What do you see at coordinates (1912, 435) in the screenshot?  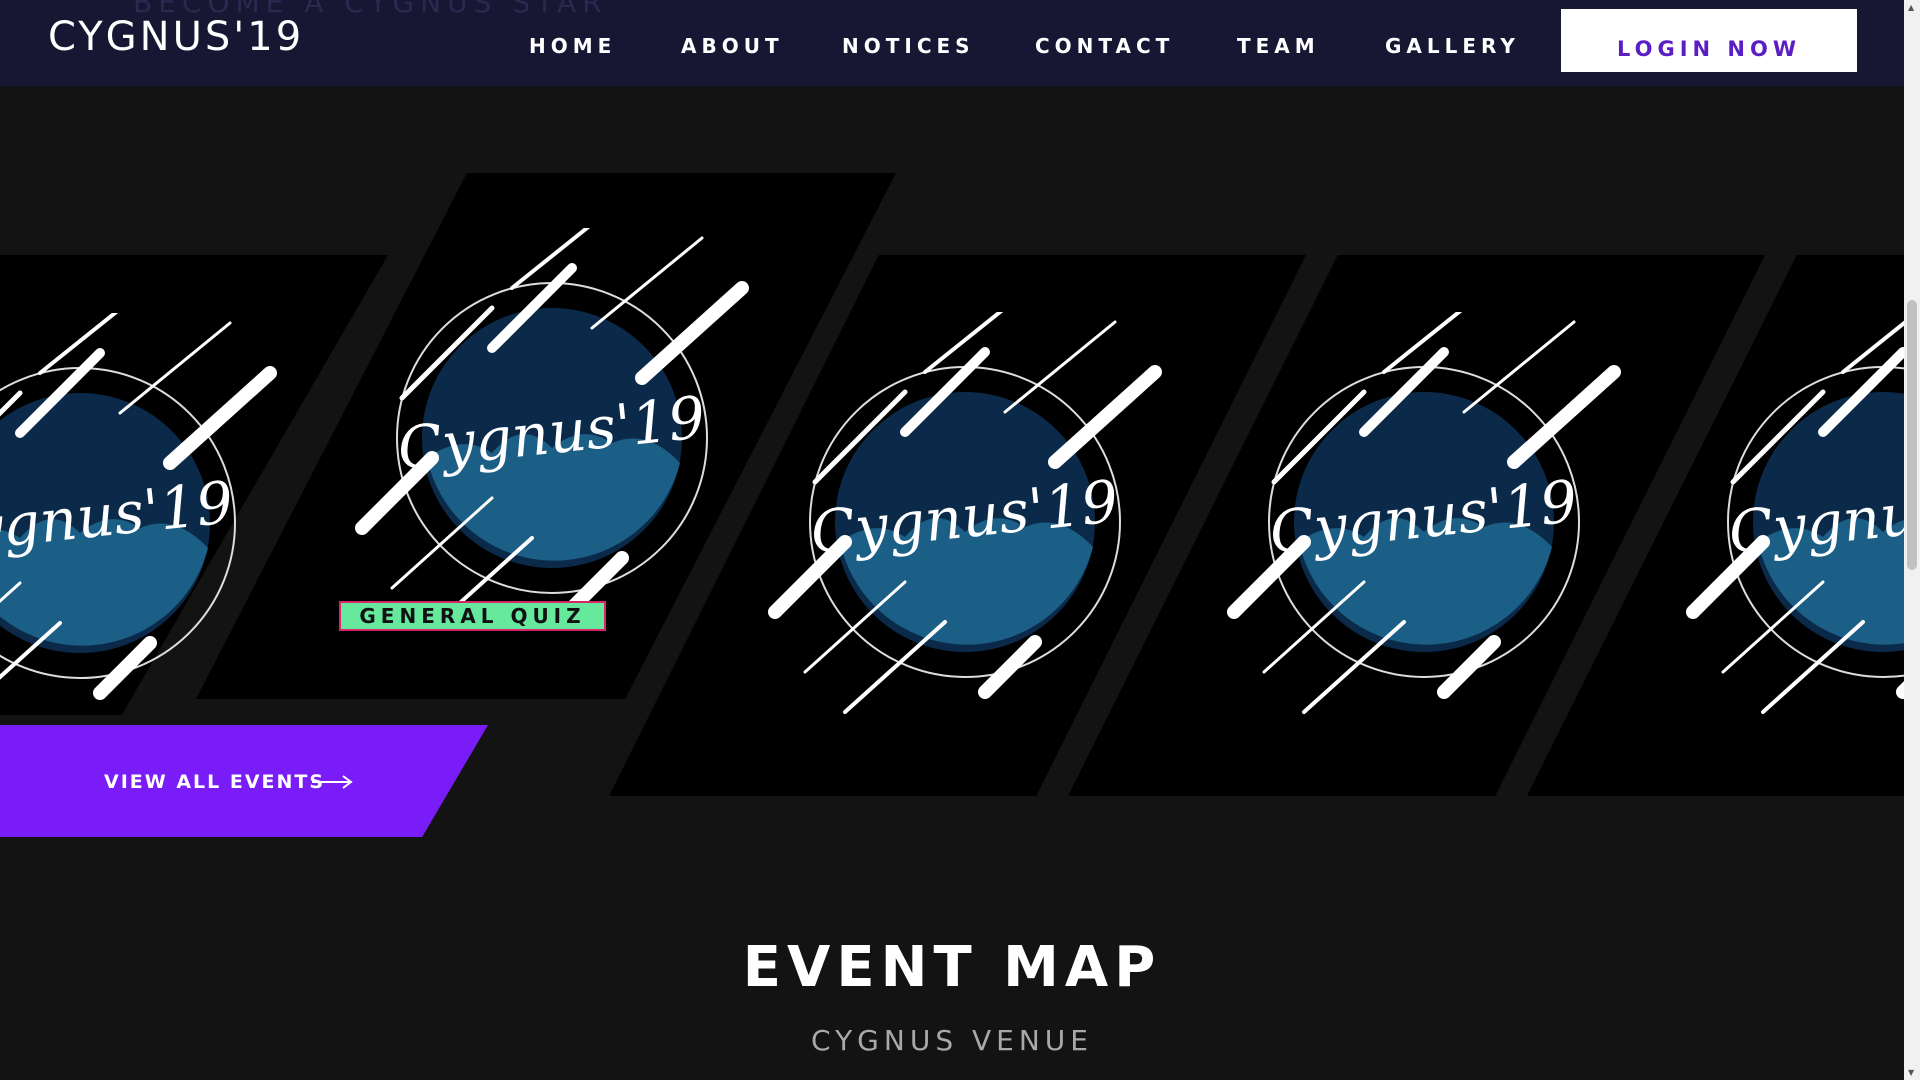 I see `scroll-thumb` at bounding box center [1912, 435].